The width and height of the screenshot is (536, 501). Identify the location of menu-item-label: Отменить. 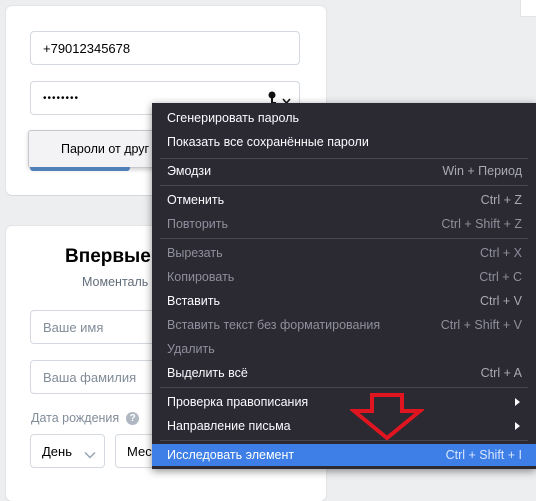
(196, 200).